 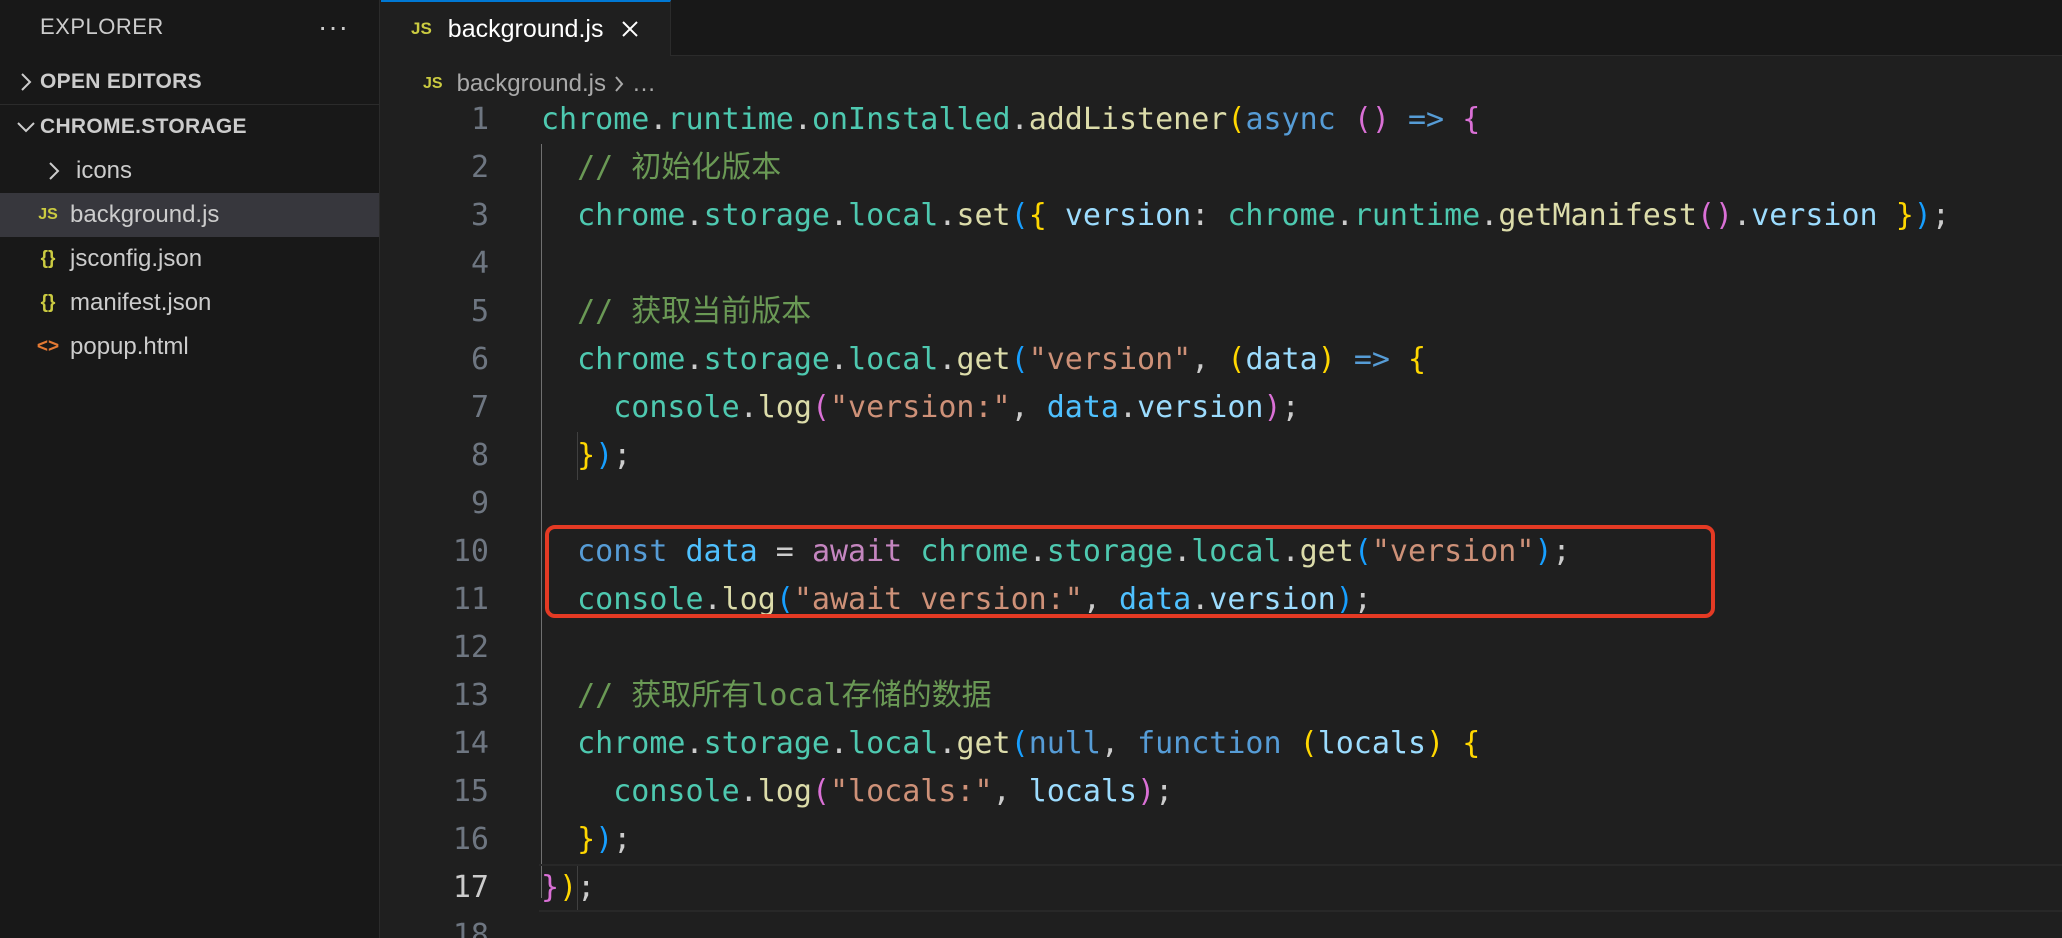 What do you see at coordinates (1221, 888) in the screenshot?
I see `code-line: 17});` at bounding box center [1221, 888].